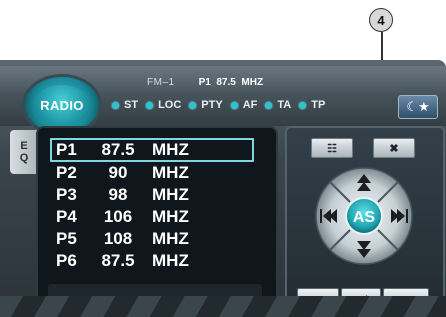 The height and width of the screenshot is (317, 446). Describe the element at coordinates (24, 146) in the screenshot. I see `eq-tab-line1: E` at that location.